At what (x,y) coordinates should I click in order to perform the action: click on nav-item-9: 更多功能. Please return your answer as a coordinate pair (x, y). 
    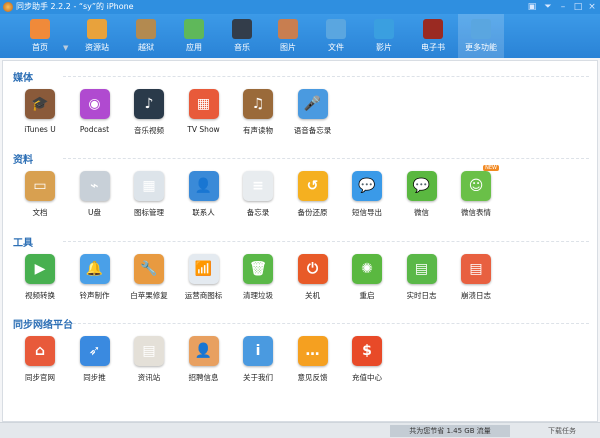
    Looking at the image, I should click on (481, 36).